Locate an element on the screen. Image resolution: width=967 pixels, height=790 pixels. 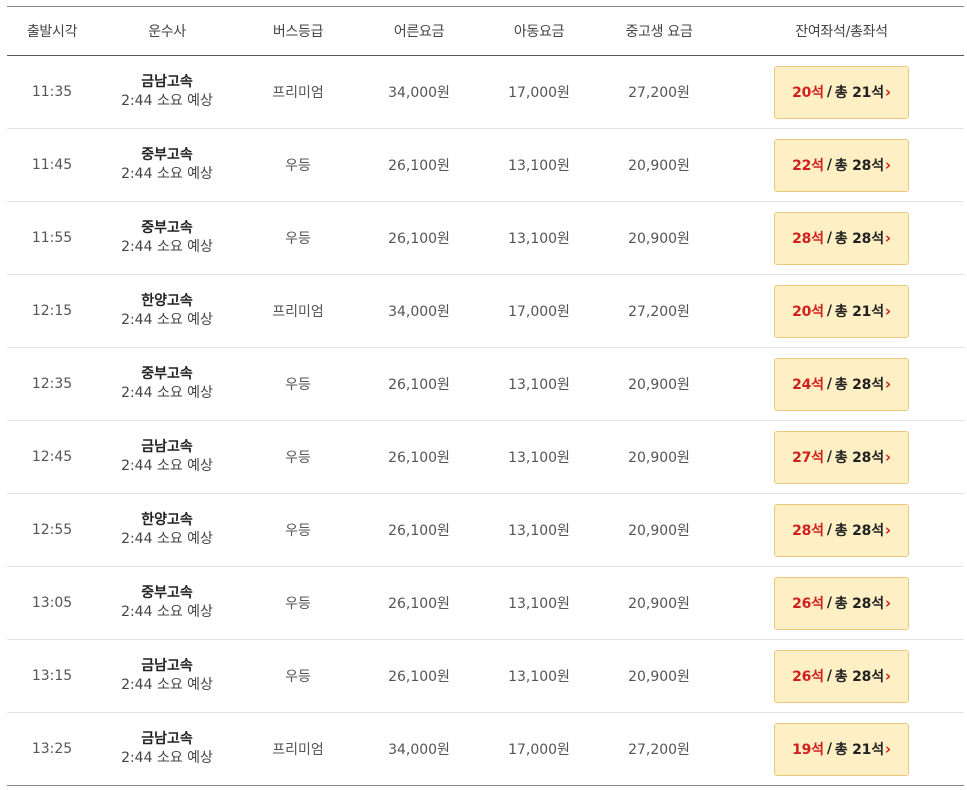
departure-time: 12:55 is located at coordinates (52, 530).